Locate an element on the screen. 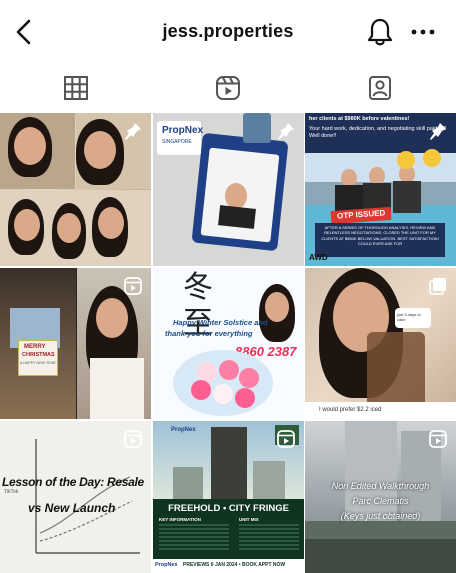 The height and width of the screenshot is (573, 456). tagged-icon is located at coordinates (380, 88).